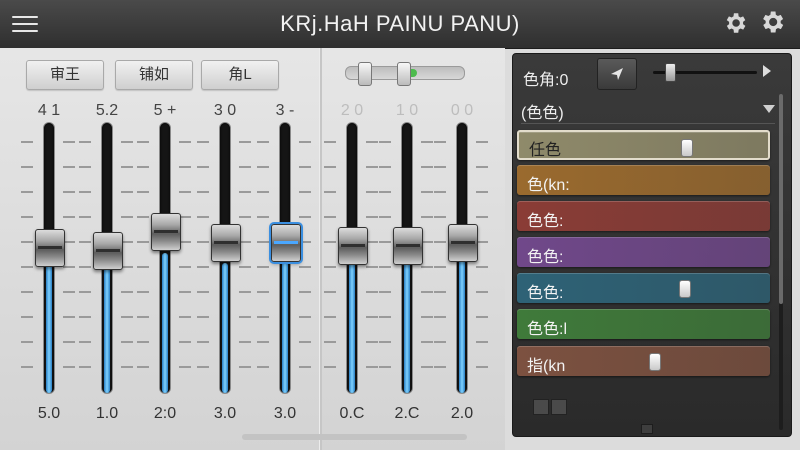  Describe the element at coordinates (647, 429) in the screenshot. I see `resize-handle` at that location.